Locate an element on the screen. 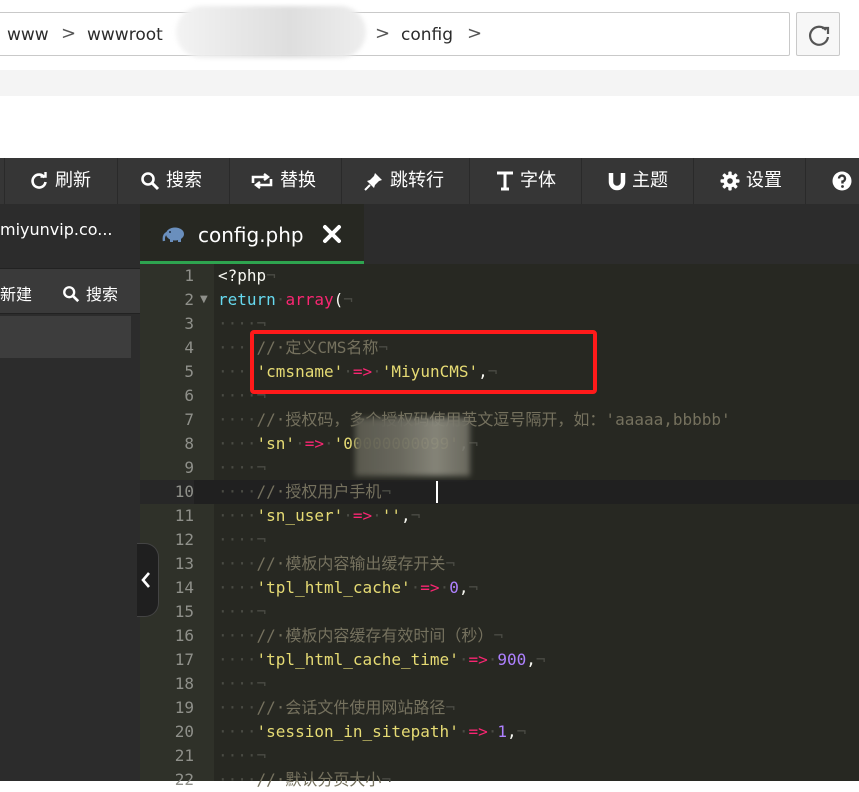 This screenshot has height=792, width=859. tab-bar: config.php is located at coordinates (499, 234).